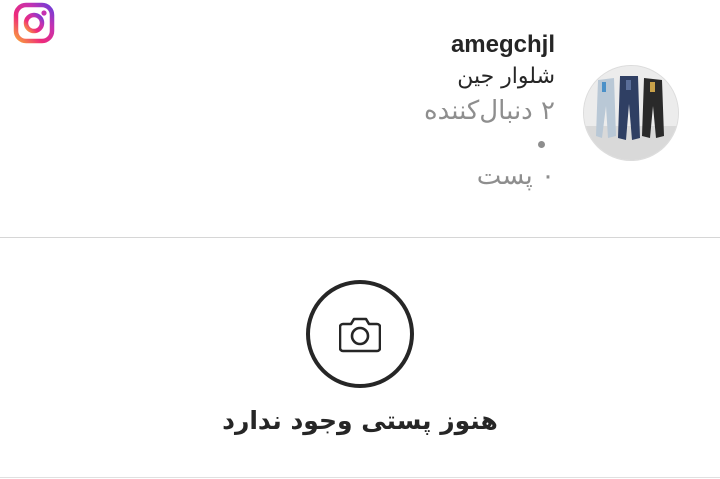  I want to click on followers-count: ۲ دنبال‌کننده, so click(489, 111).